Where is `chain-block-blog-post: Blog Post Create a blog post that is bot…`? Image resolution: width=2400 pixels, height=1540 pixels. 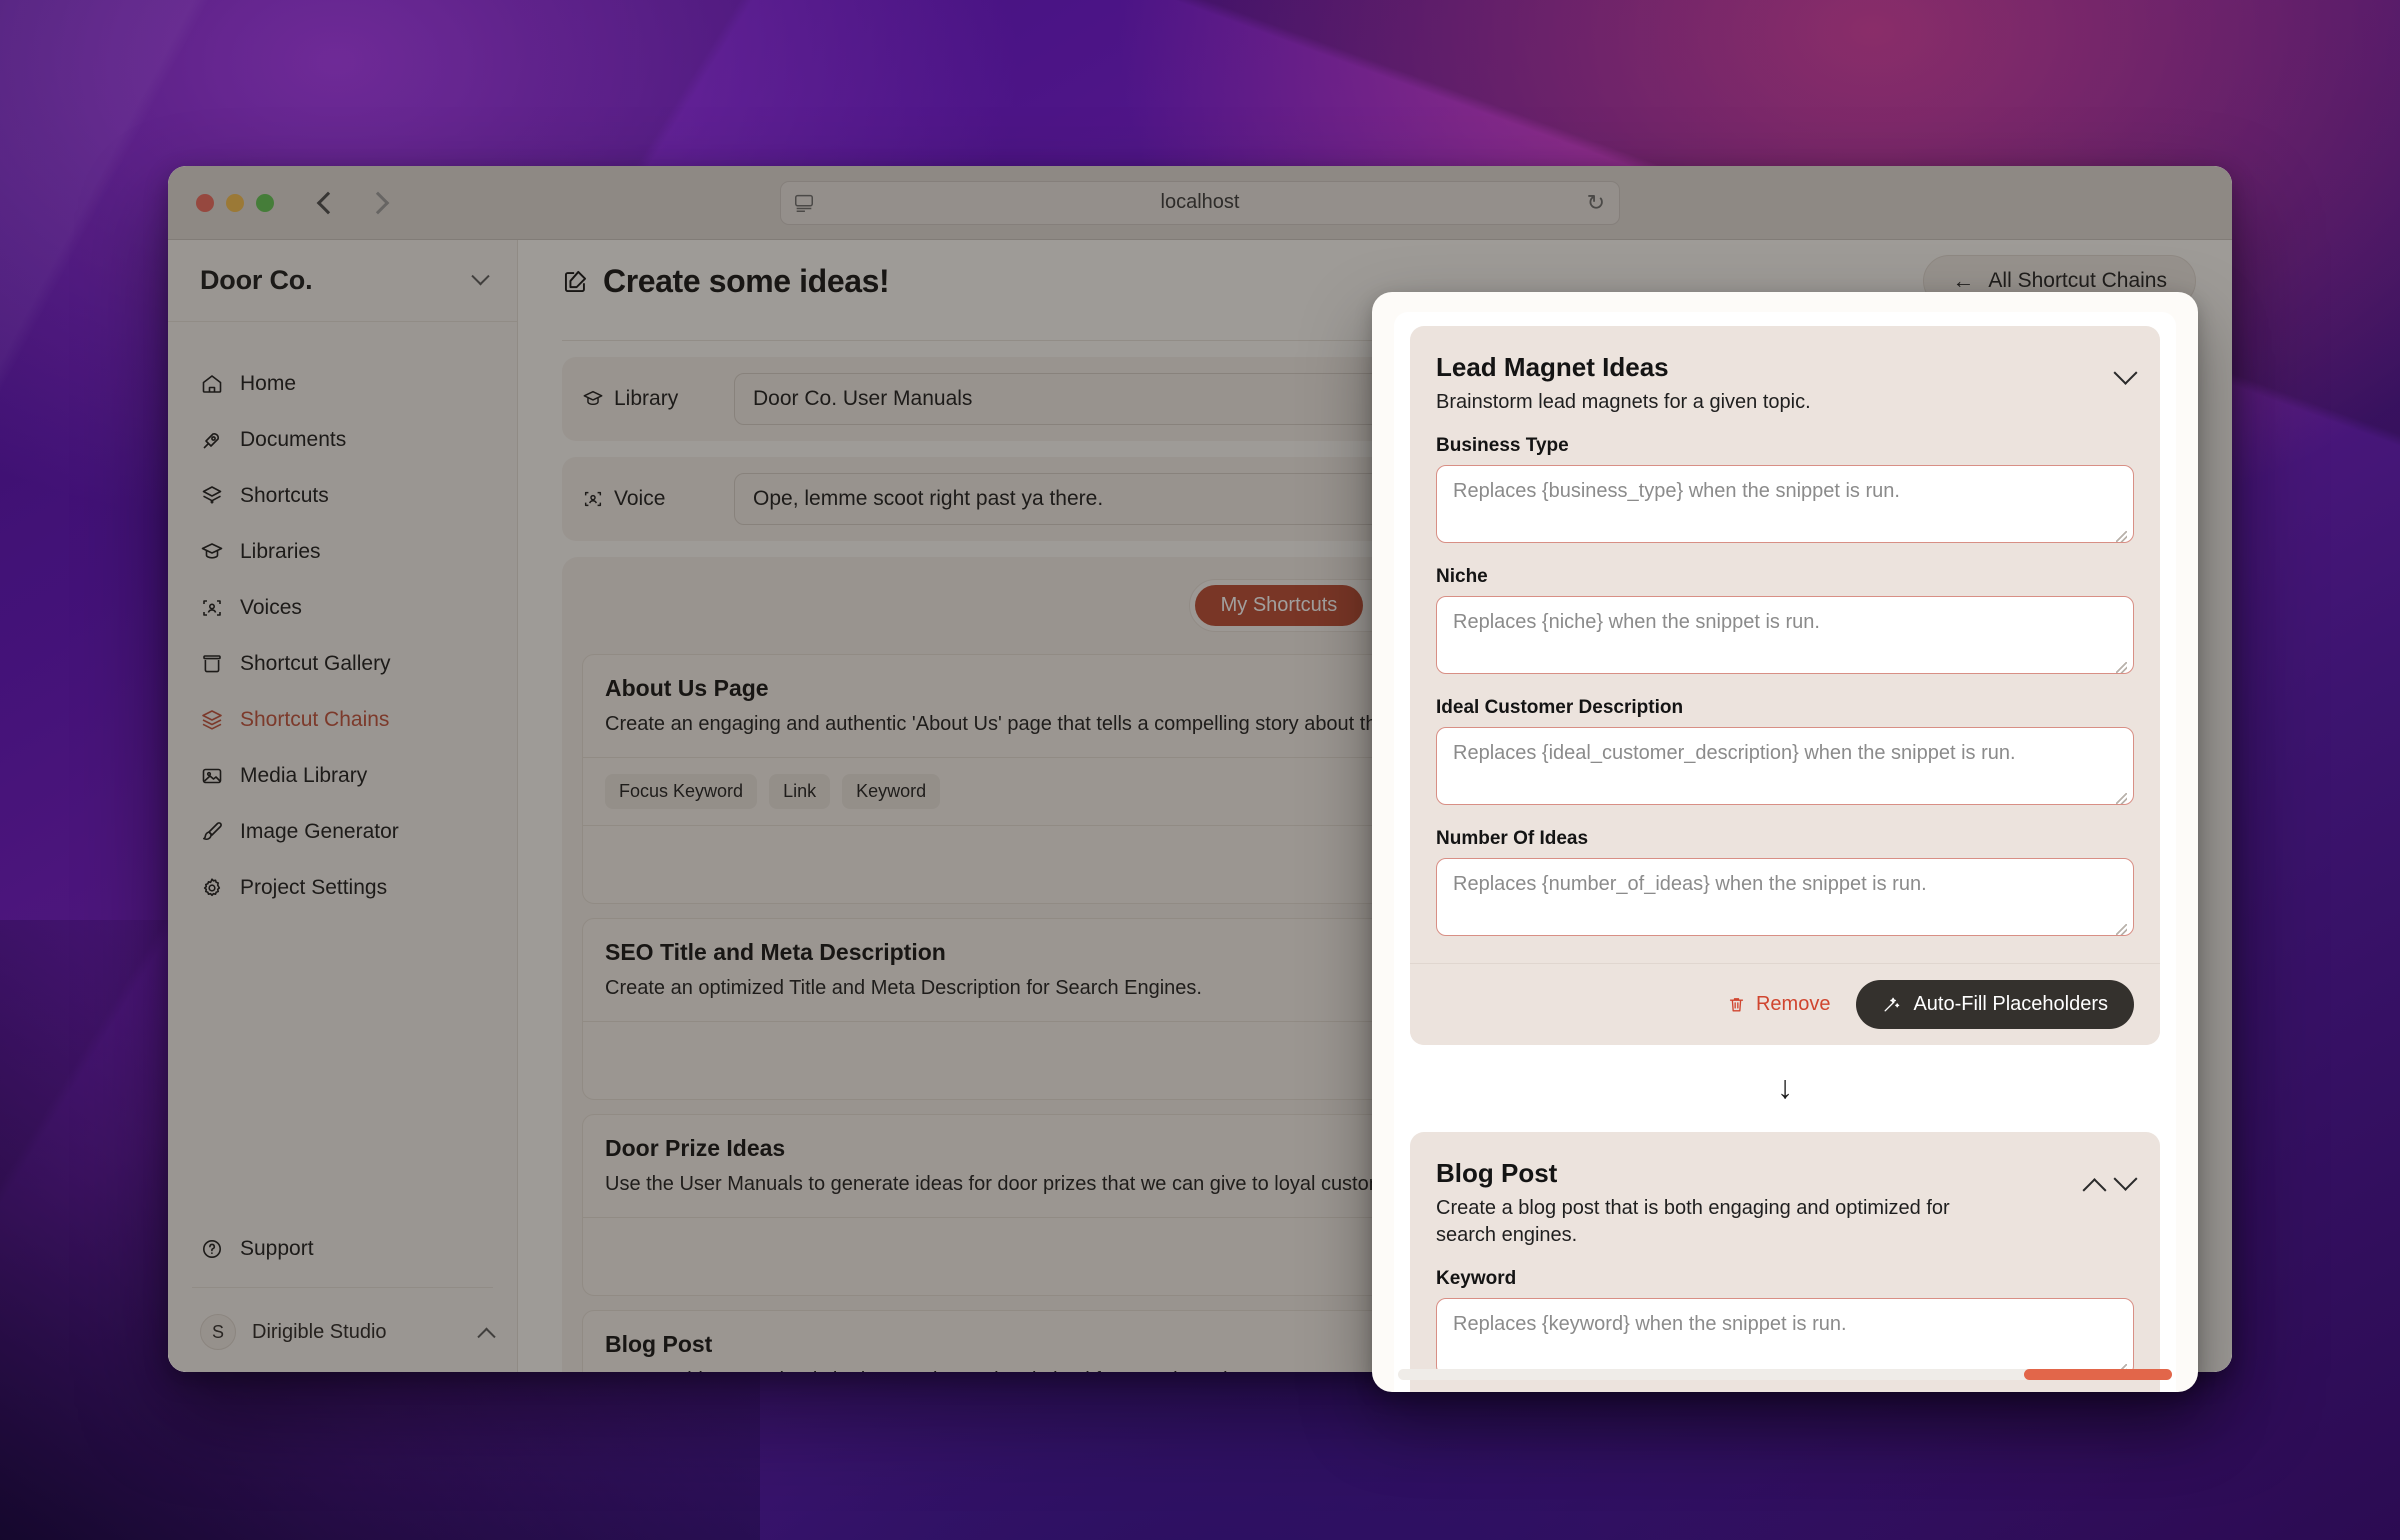
chain-block-blog-post: Blog Post Create a blog post that is bot… is located at coordinates (1785, 1261).